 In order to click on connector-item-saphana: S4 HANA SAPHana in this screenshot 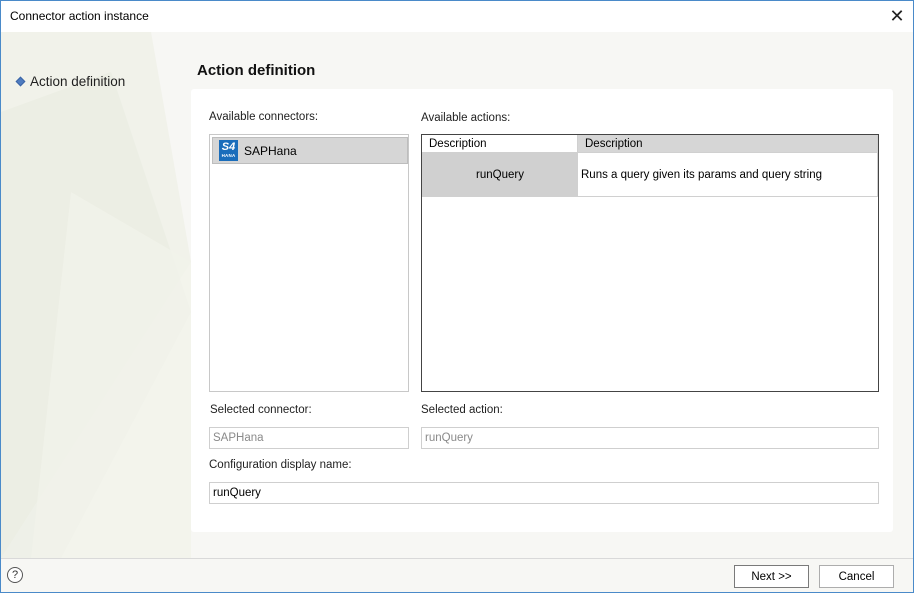, I will do `click(310, 150)`.